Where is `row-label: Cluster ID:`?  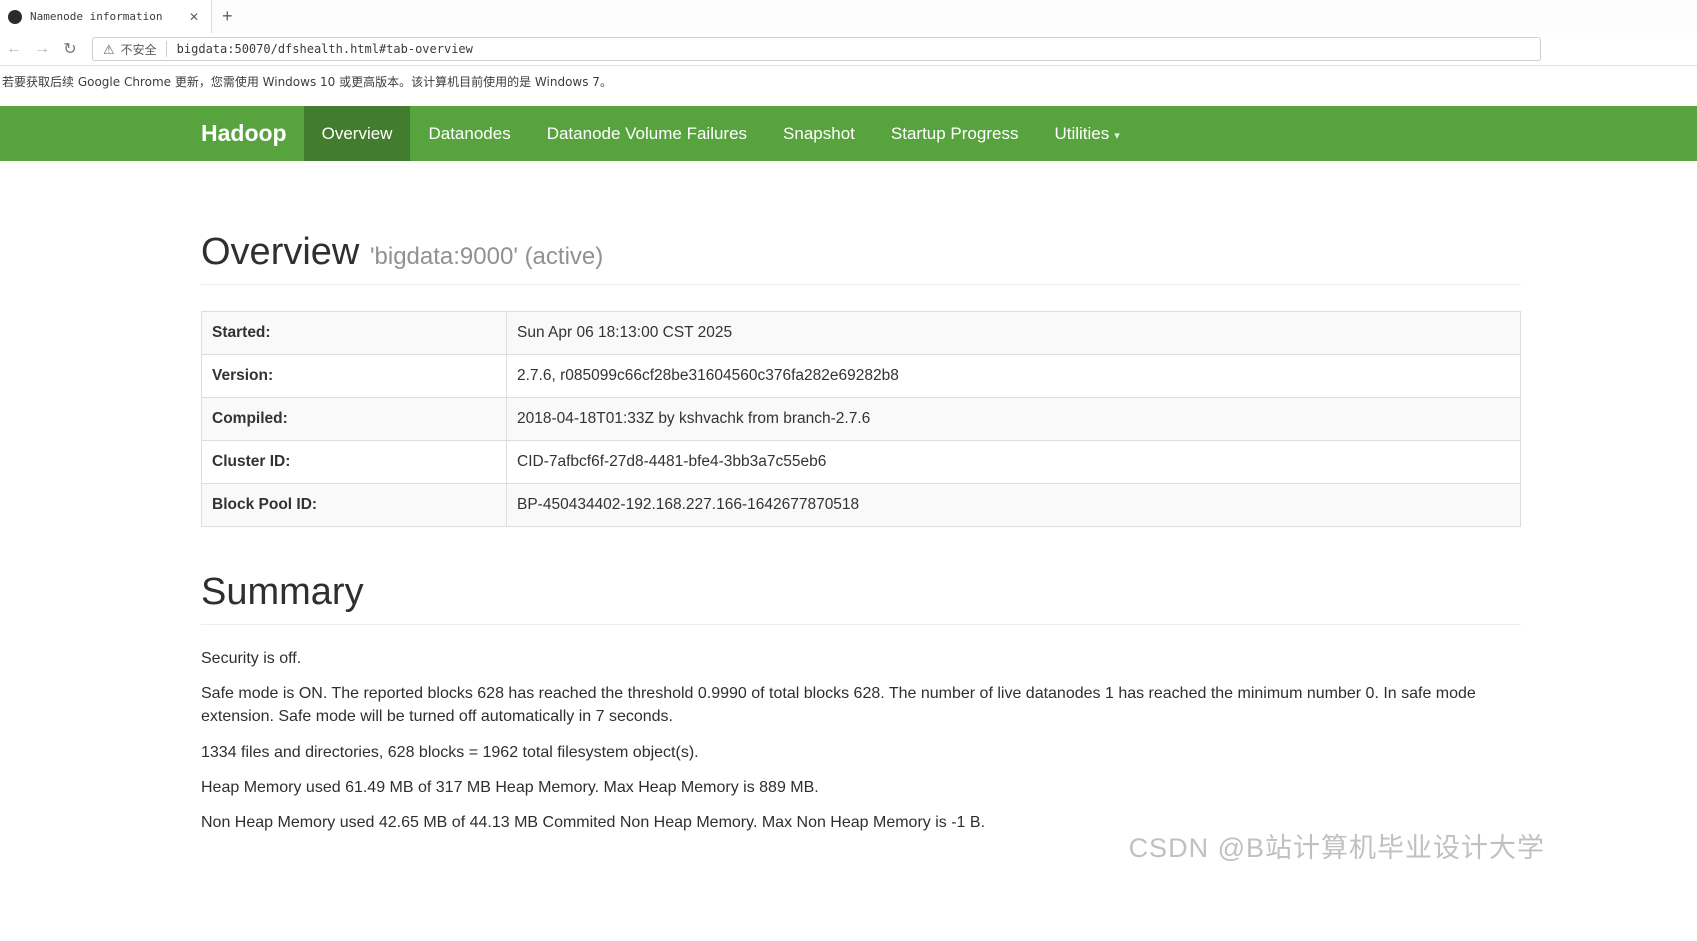 row-label: Cluster ID: is located at coordinates (354, 462).